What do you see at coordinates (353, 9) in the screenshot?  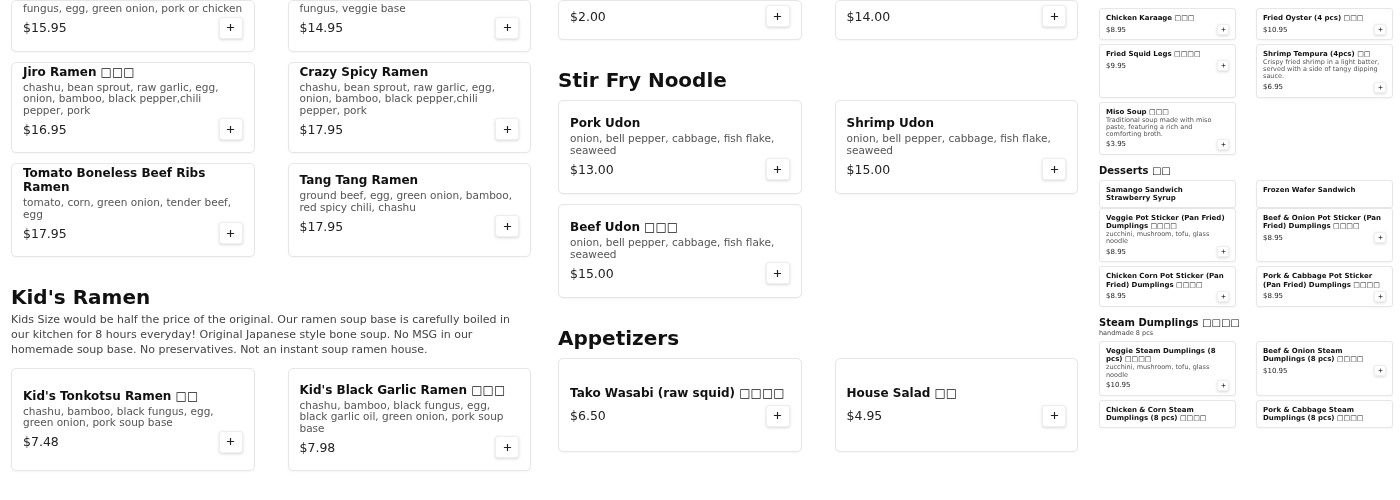 I see `item-description: fungus, veggie base` at bounding box center [353, 9].